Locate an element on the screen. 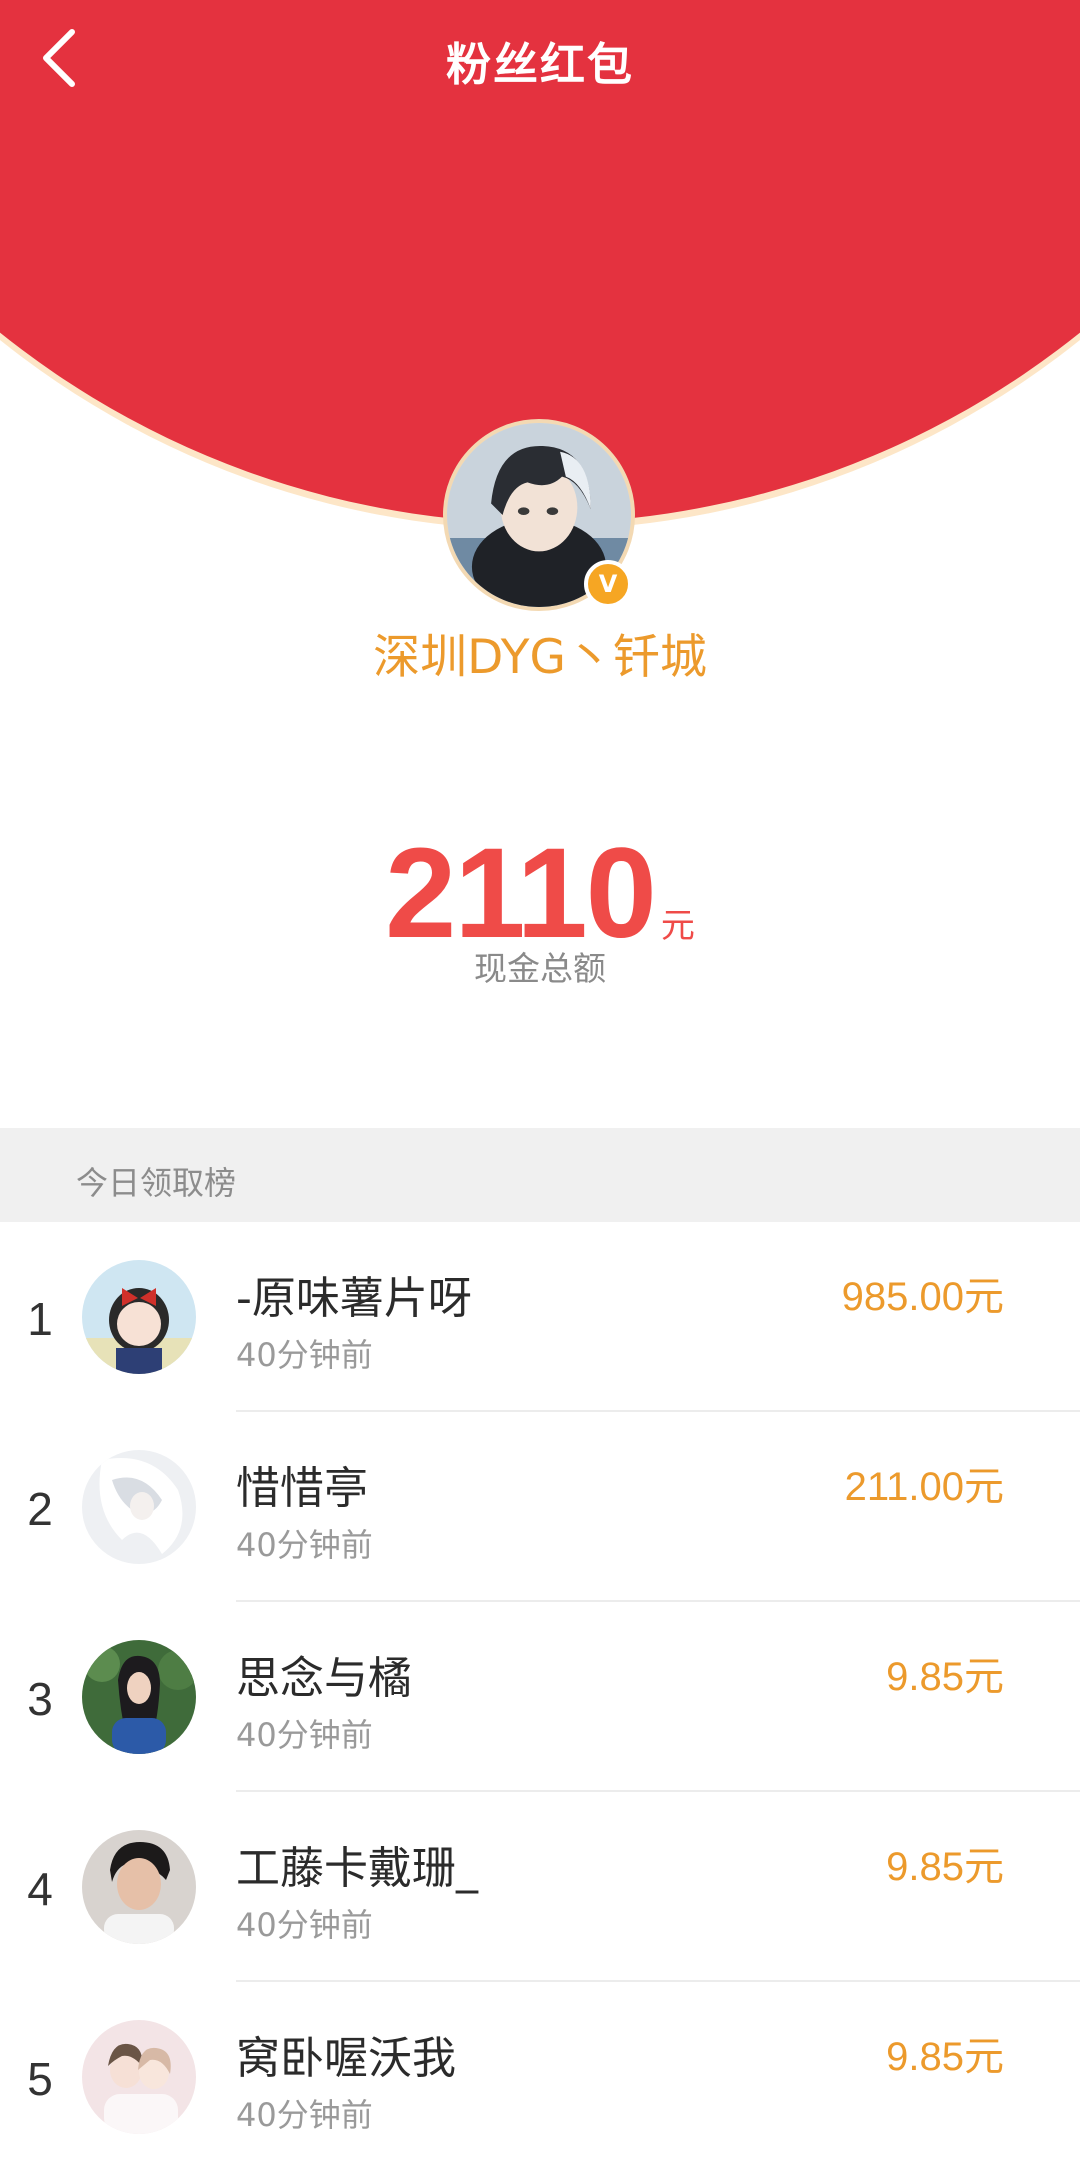 The width and height of the screenshot is (1080, 2172). rank-number: 1 is located at coordinates (40, 1319).